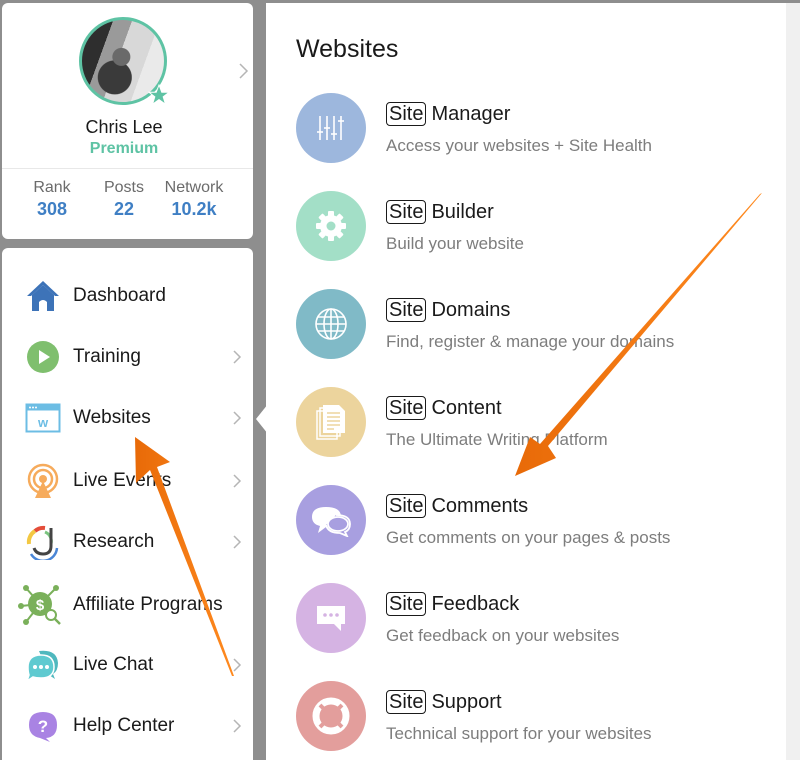 This screenshot has width=800, height=760. What do you see at coordinates (331, 226) in the screenshot?
I see `gear-icon` at bounding box center [331, 226].